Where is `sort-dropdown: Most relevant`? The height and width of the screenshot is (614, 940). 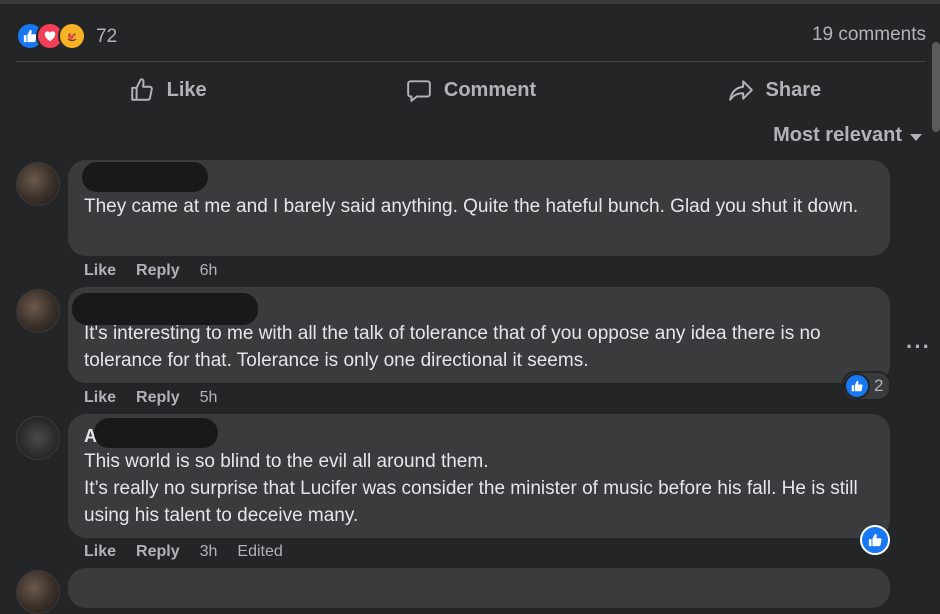
sort-dropdown: Most relevant is located at coordinates (847, 135).